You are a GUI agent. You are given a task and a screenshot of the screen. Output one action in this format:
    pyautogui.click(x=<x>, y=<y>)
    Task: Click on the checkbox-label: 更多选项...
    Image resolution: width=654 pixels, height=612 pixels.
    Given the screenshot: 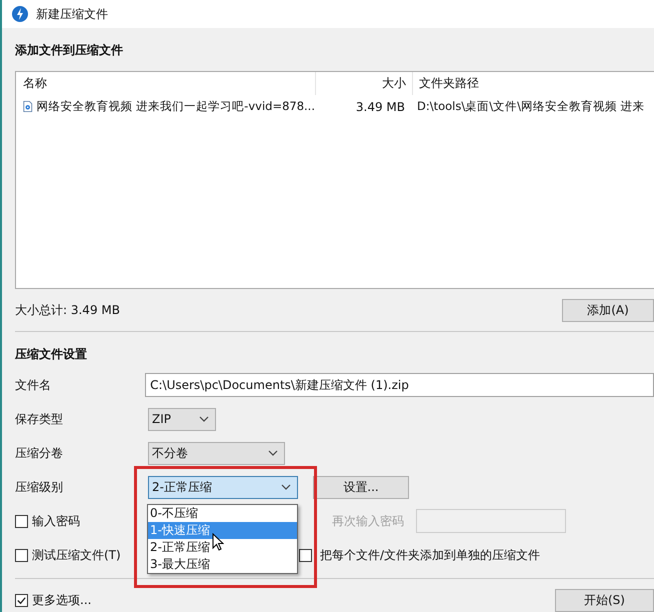 What is the action you would take?
    pyautogui.click(x=62, y=600)
    